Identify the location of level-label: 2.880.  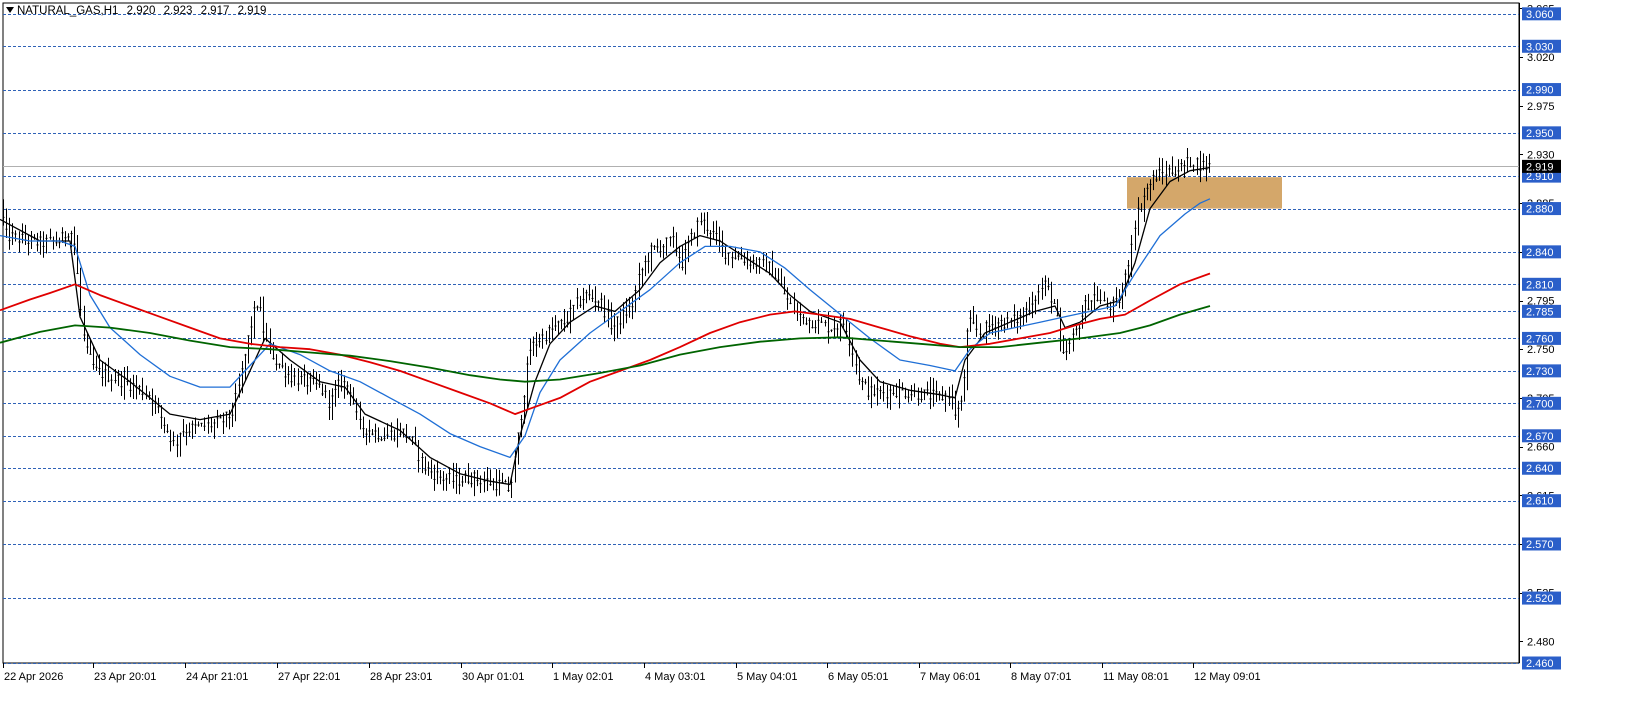
(1540, 210).